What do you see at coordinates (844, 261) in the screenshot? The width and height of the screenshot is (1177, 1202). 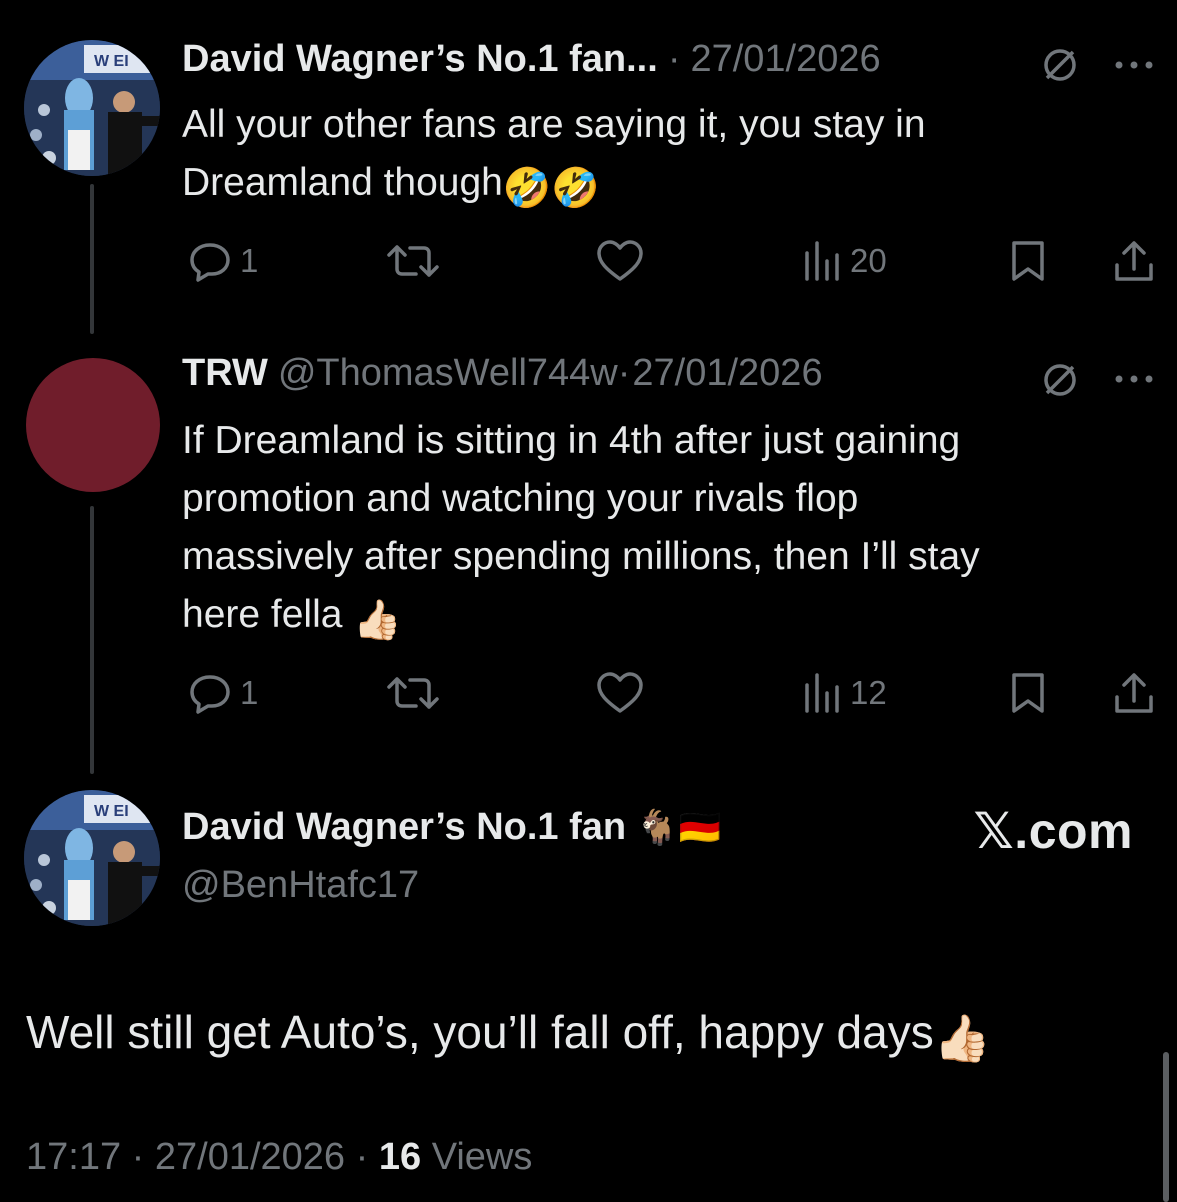 I see `views-button: 20` at bounding box center [844, 261].